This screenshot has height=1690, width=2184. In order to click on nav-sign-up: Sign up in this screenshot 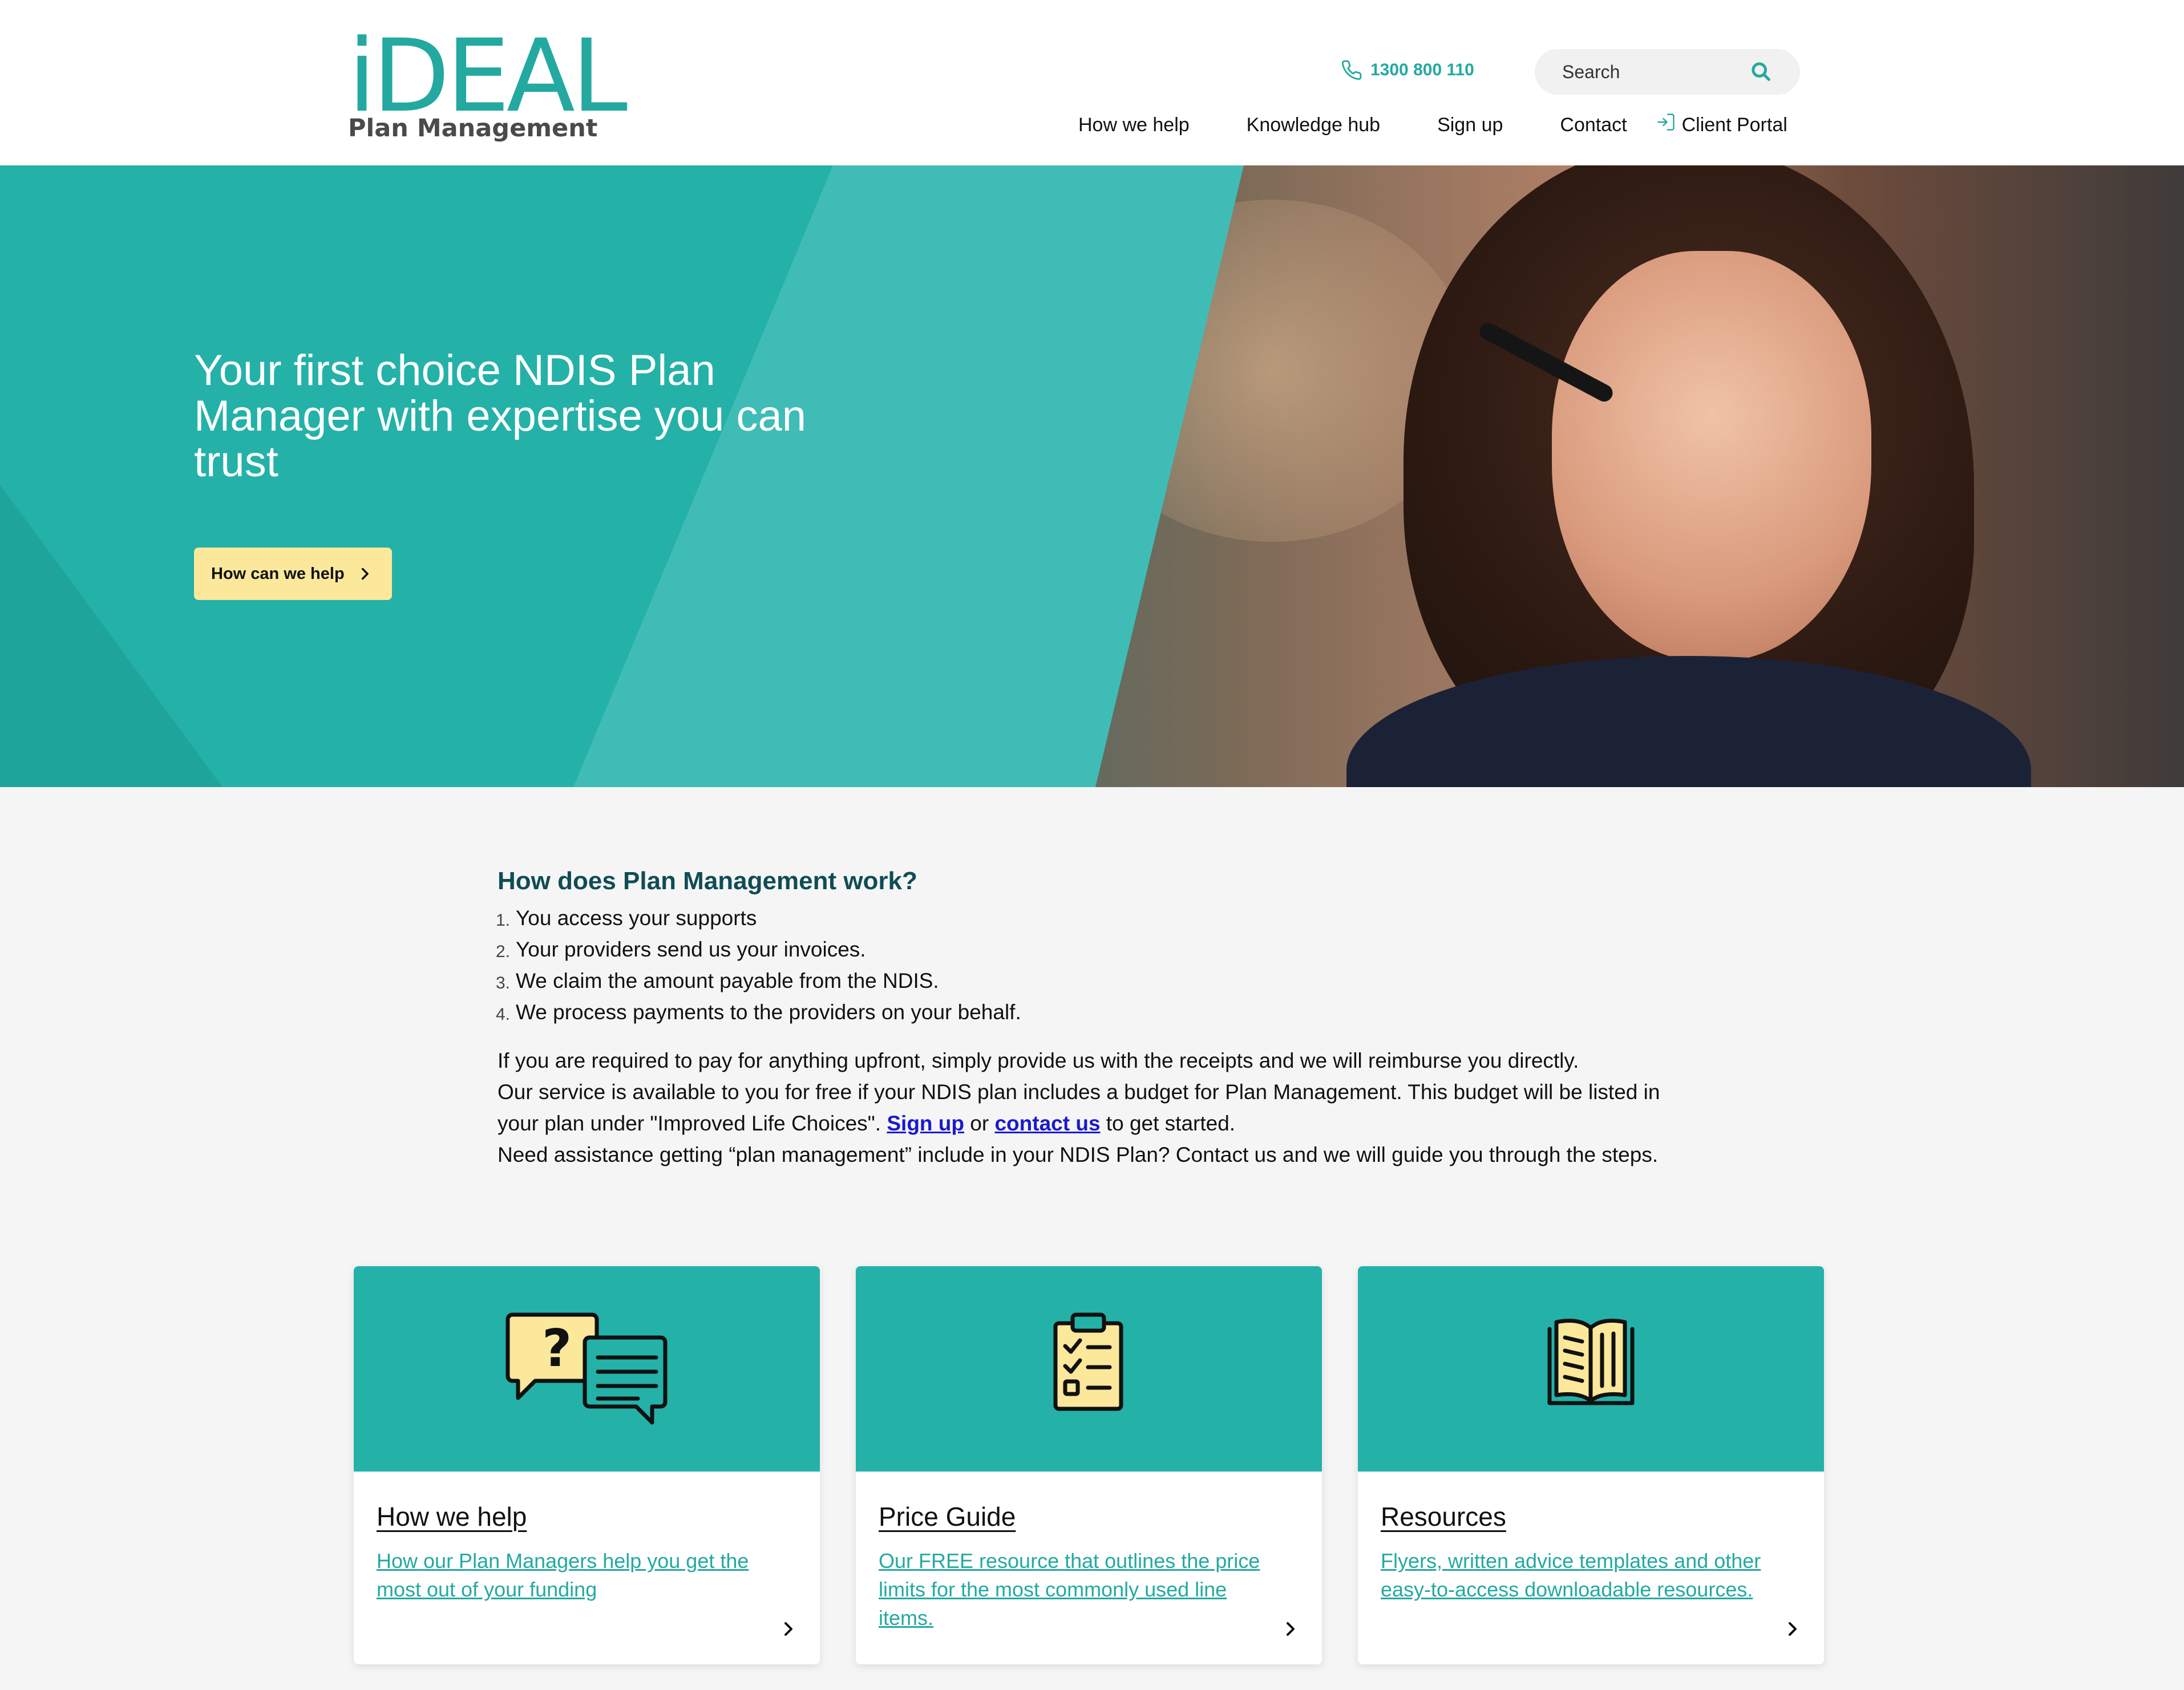, I will do `click(1470, 125)`.